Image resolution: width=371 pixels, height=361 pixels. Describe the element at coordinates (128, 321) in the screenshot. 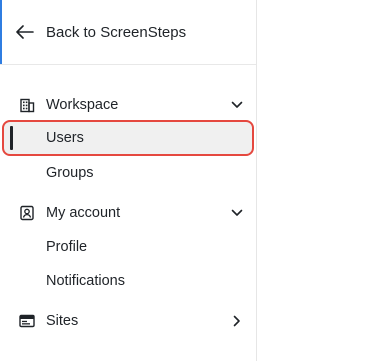

I see `nav-section-sites: Sites` at that location.